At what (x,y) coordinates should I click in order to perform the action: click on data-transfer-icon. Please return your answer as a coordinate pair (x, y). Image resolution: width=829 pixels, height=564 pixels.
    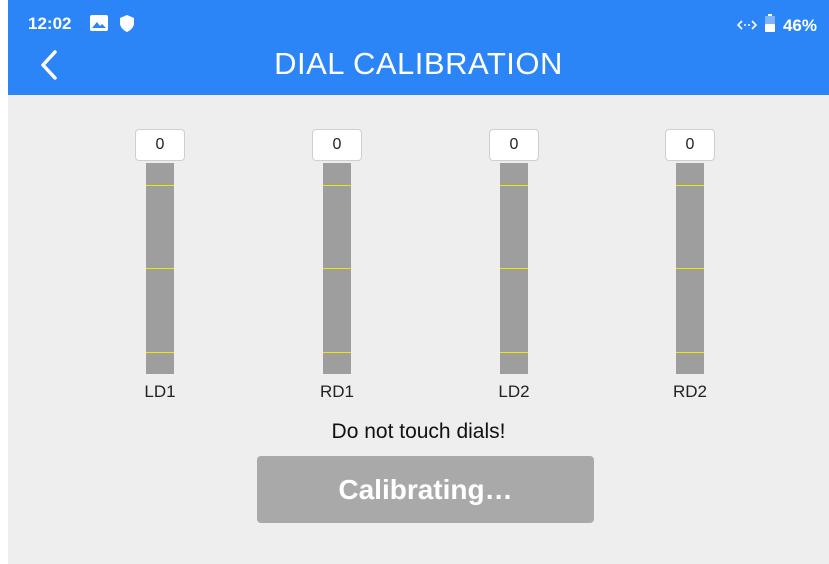
    Looking at the image, I should click on (747, 26).